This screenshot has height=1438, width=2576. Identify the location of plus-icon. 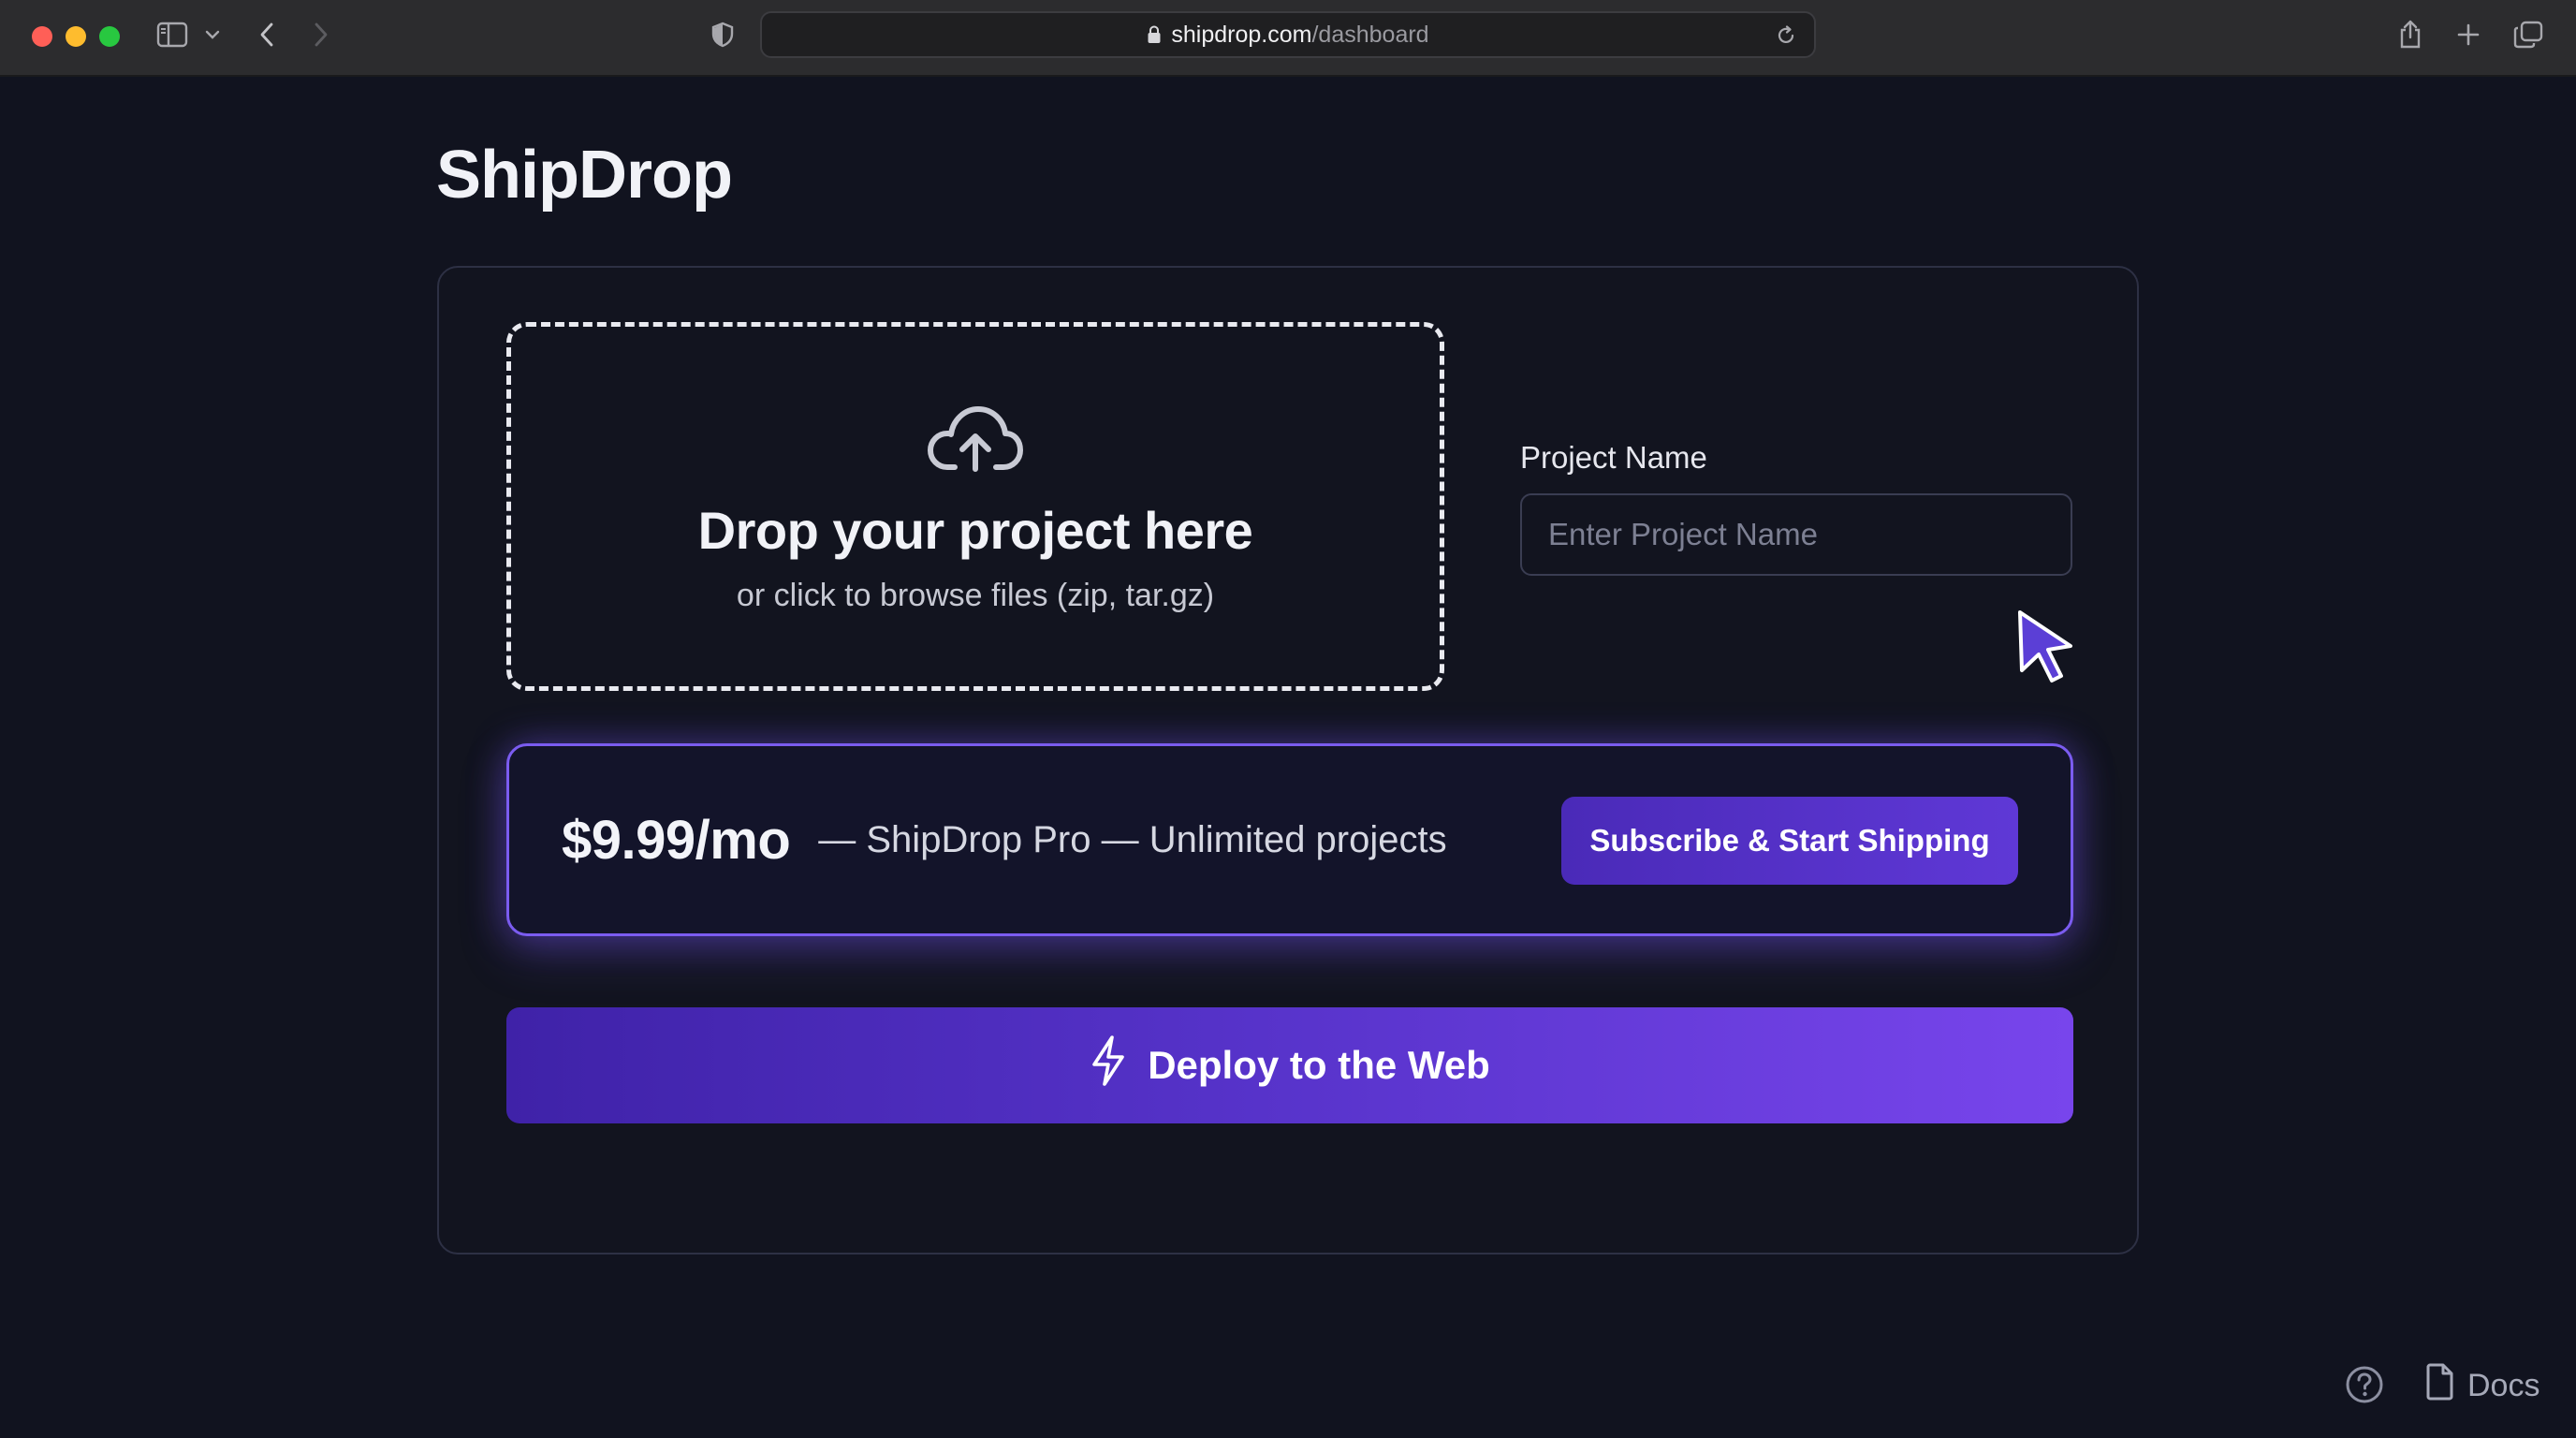
(2468, 34).